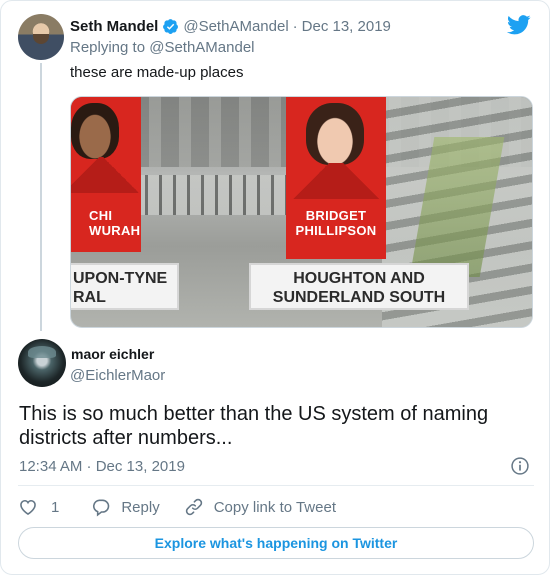 This screenshot has height=575, width=550. Describe the element at coordinates (336, 230) in the screenshot. I see `banner-name-right-line2: PHILLIPSON` at that location.